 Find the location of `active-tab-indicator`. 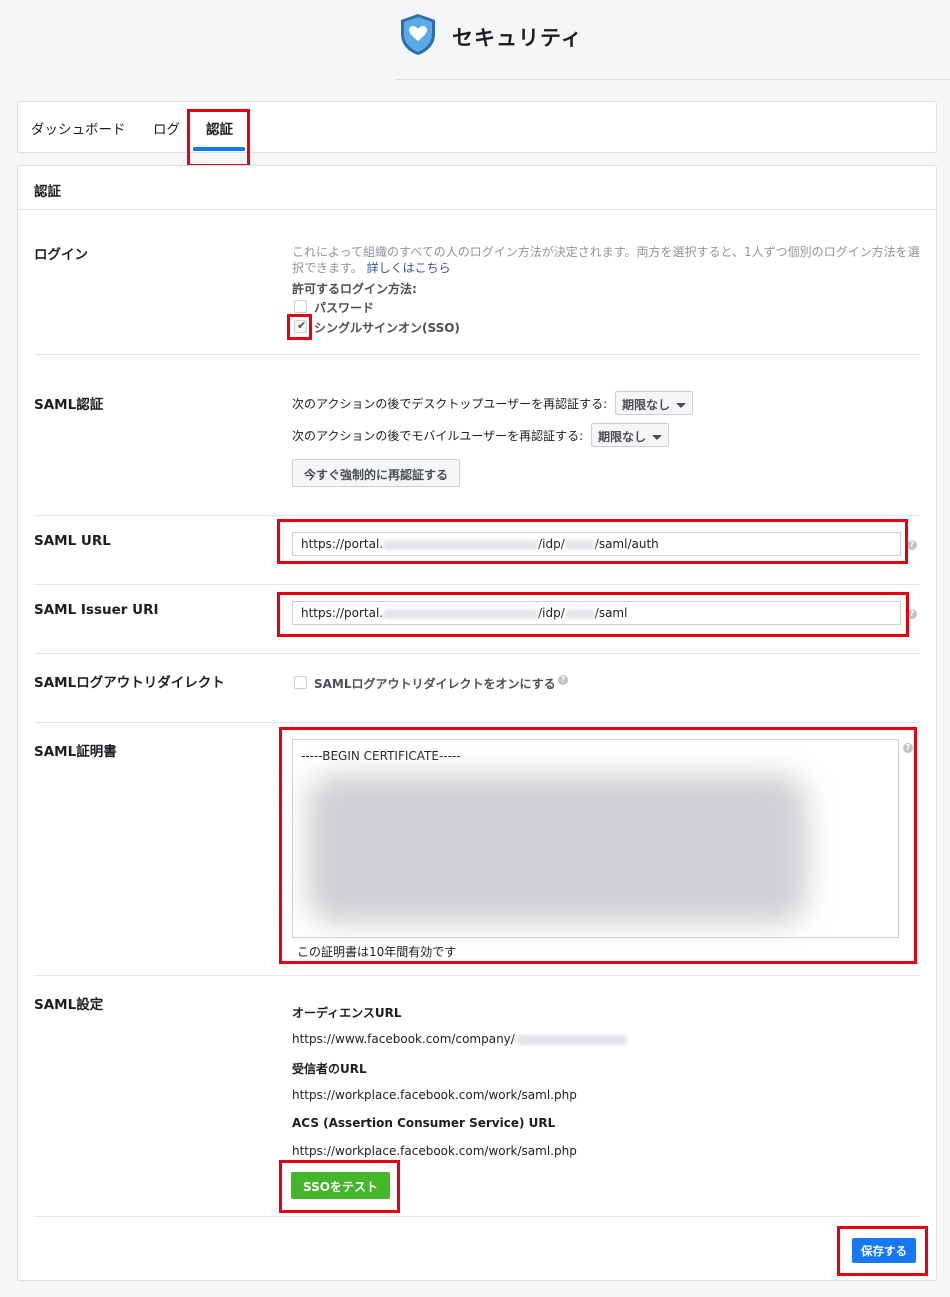

active-tab-indicator is located at coordinates (219, 149).